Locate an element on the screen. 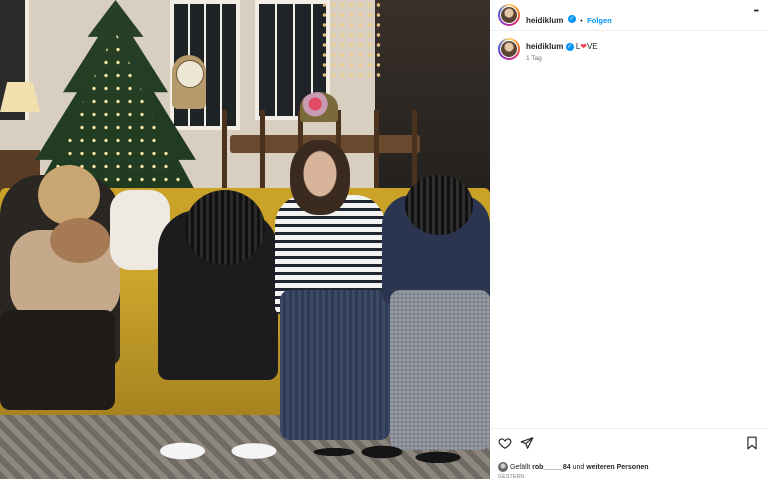 The image size is (768, 480). liker-avatar is located at coordinates (503, 467).